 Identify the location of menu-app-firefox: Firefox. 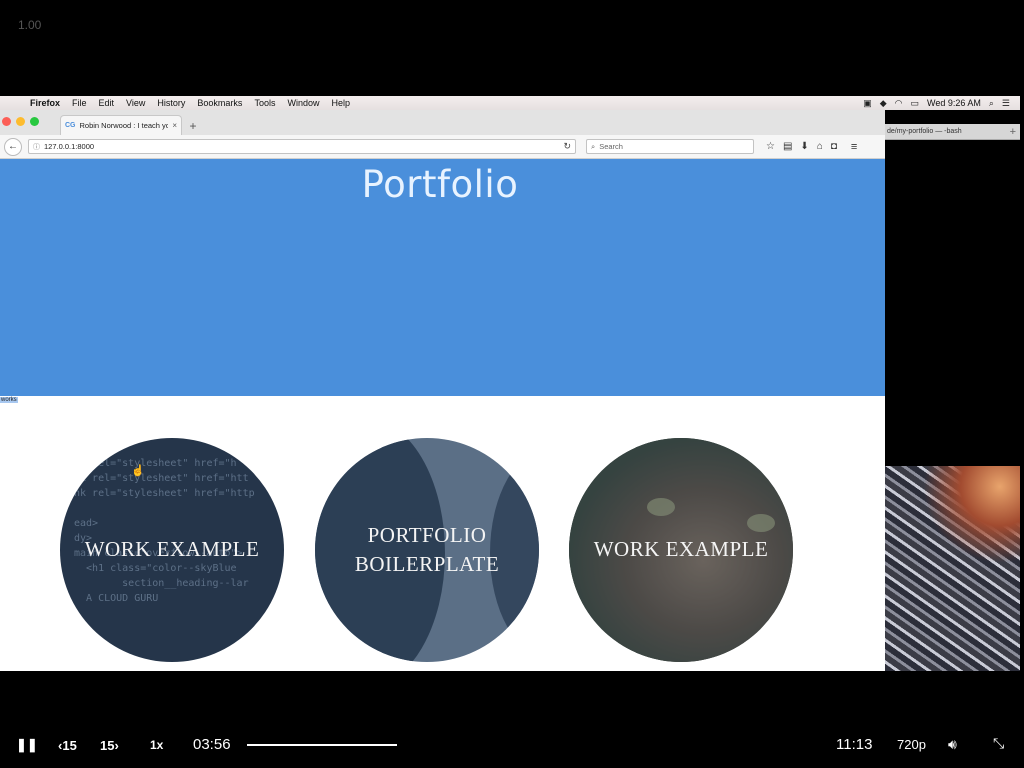
(45, 103).